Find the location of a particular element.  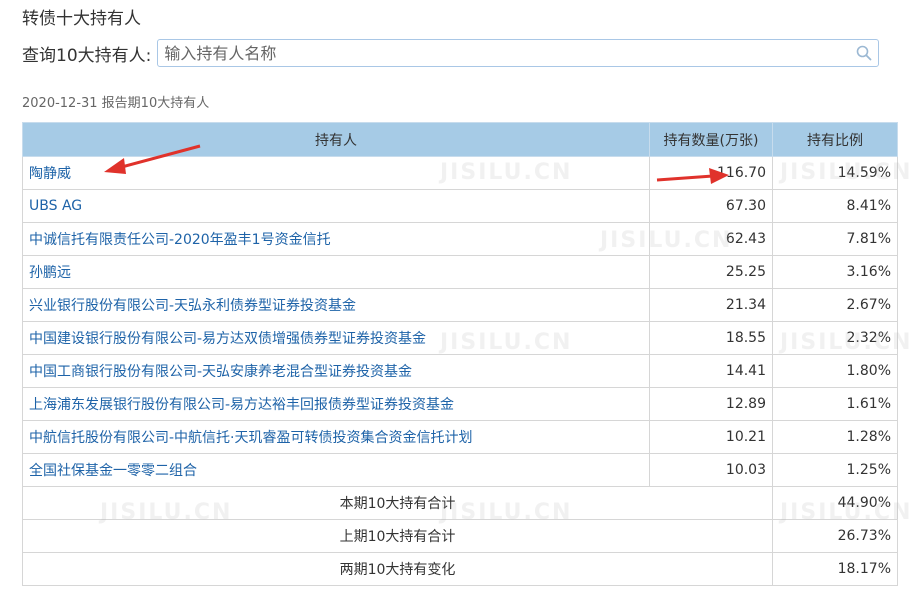

col-header-quantity: 持有数量(万张) is located at coordinates (711, 139).